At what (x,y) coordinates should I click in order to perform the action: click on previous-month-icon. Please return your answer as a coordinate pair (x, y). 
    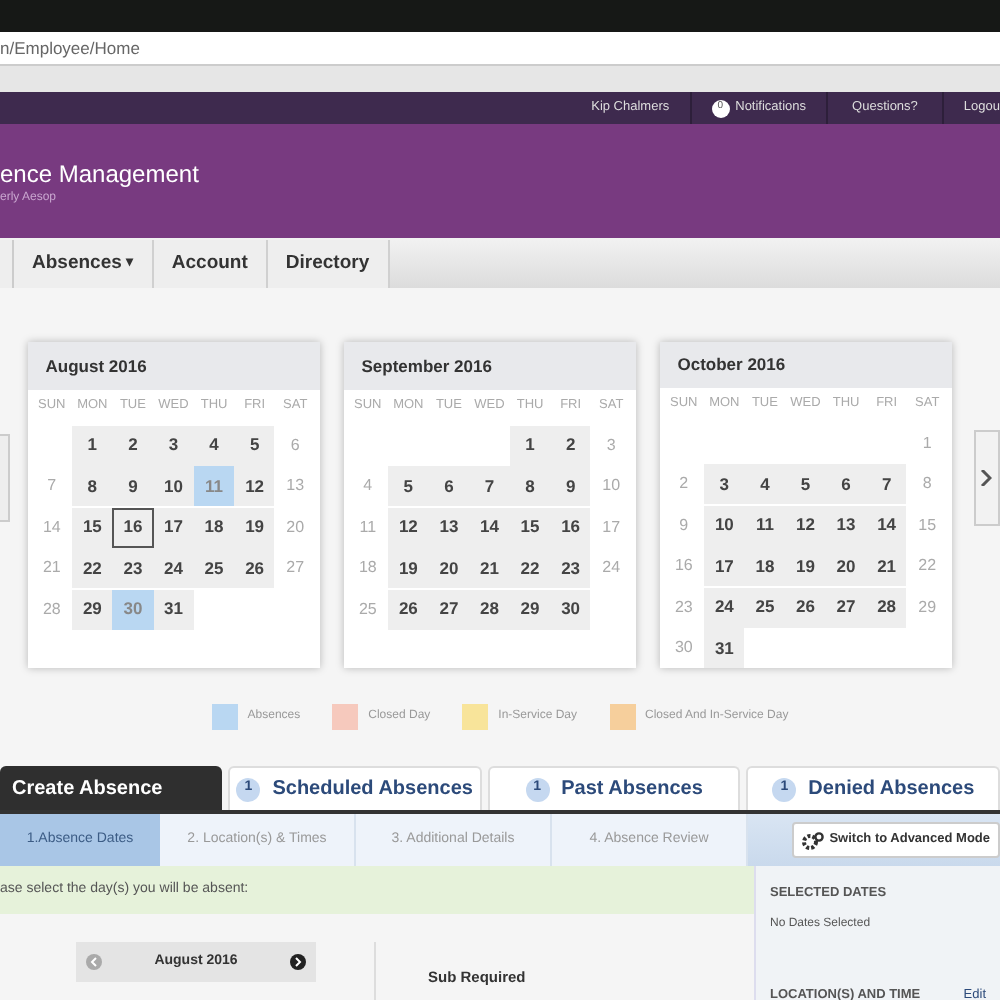
    Looking at the image, I should click on (94, 962).